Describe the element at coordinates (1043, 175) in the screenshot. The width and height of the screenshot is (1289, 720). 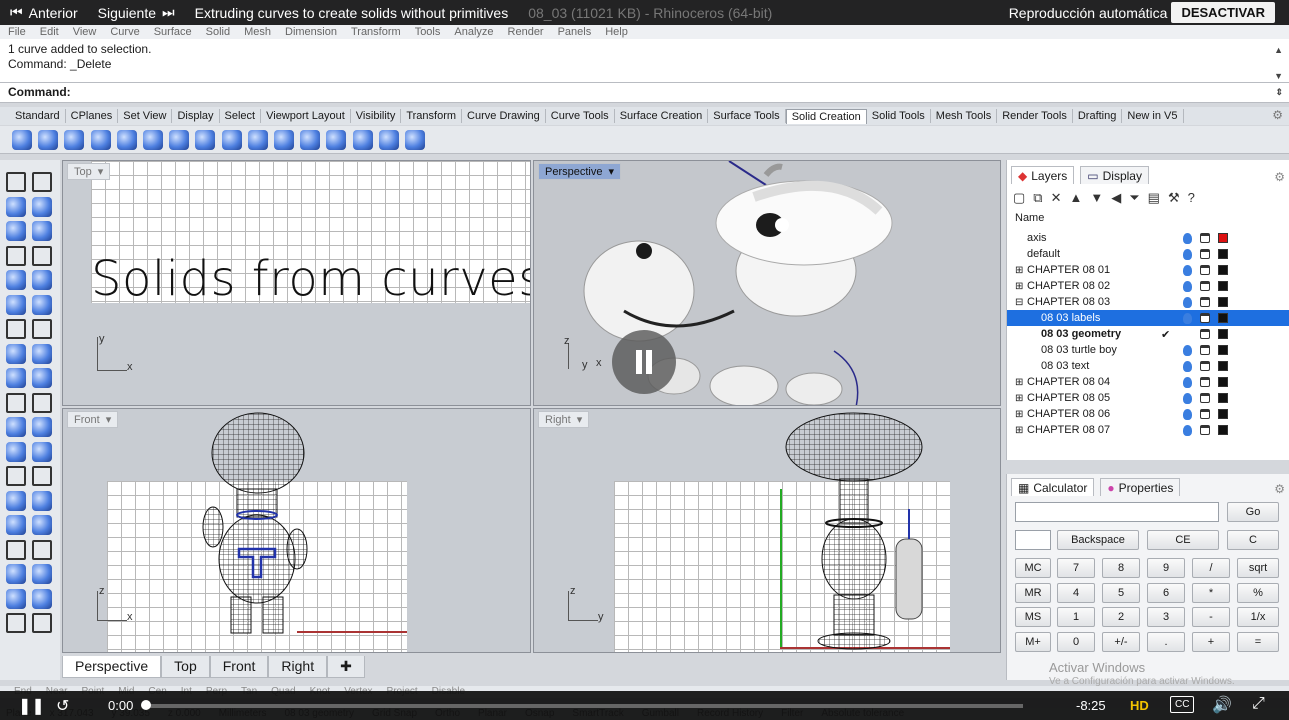
I see `tab-layers: ◆ Layers` at that location.